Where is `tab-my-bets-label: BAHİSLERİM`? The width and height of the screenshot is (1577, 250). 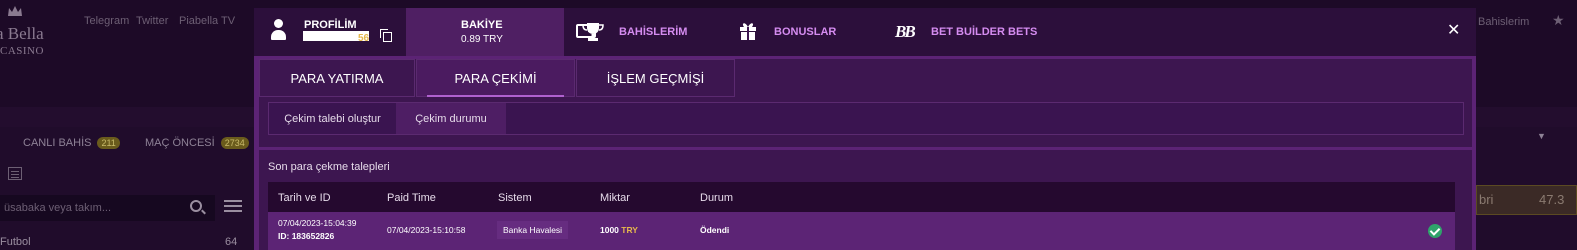
tab-my-bets-label: BAHİSLERİM is located at coordinates (653, 32).